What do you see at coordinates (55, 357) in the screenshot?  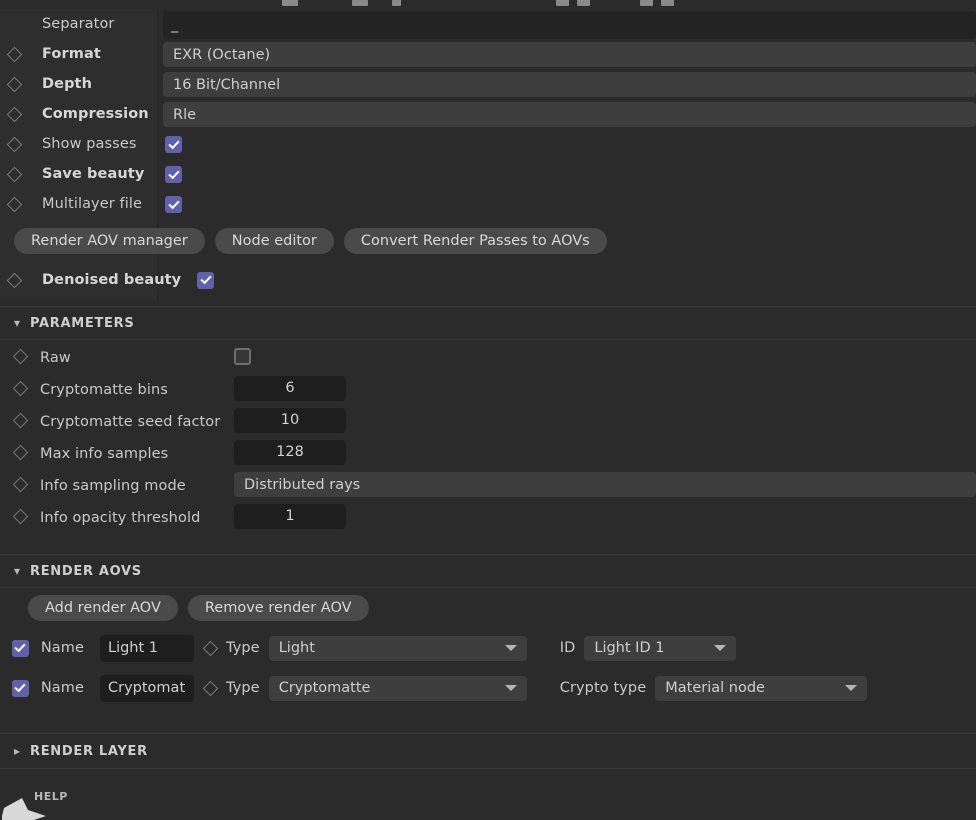 I see `raw-label: Raw` at bounding box center [55, 357].